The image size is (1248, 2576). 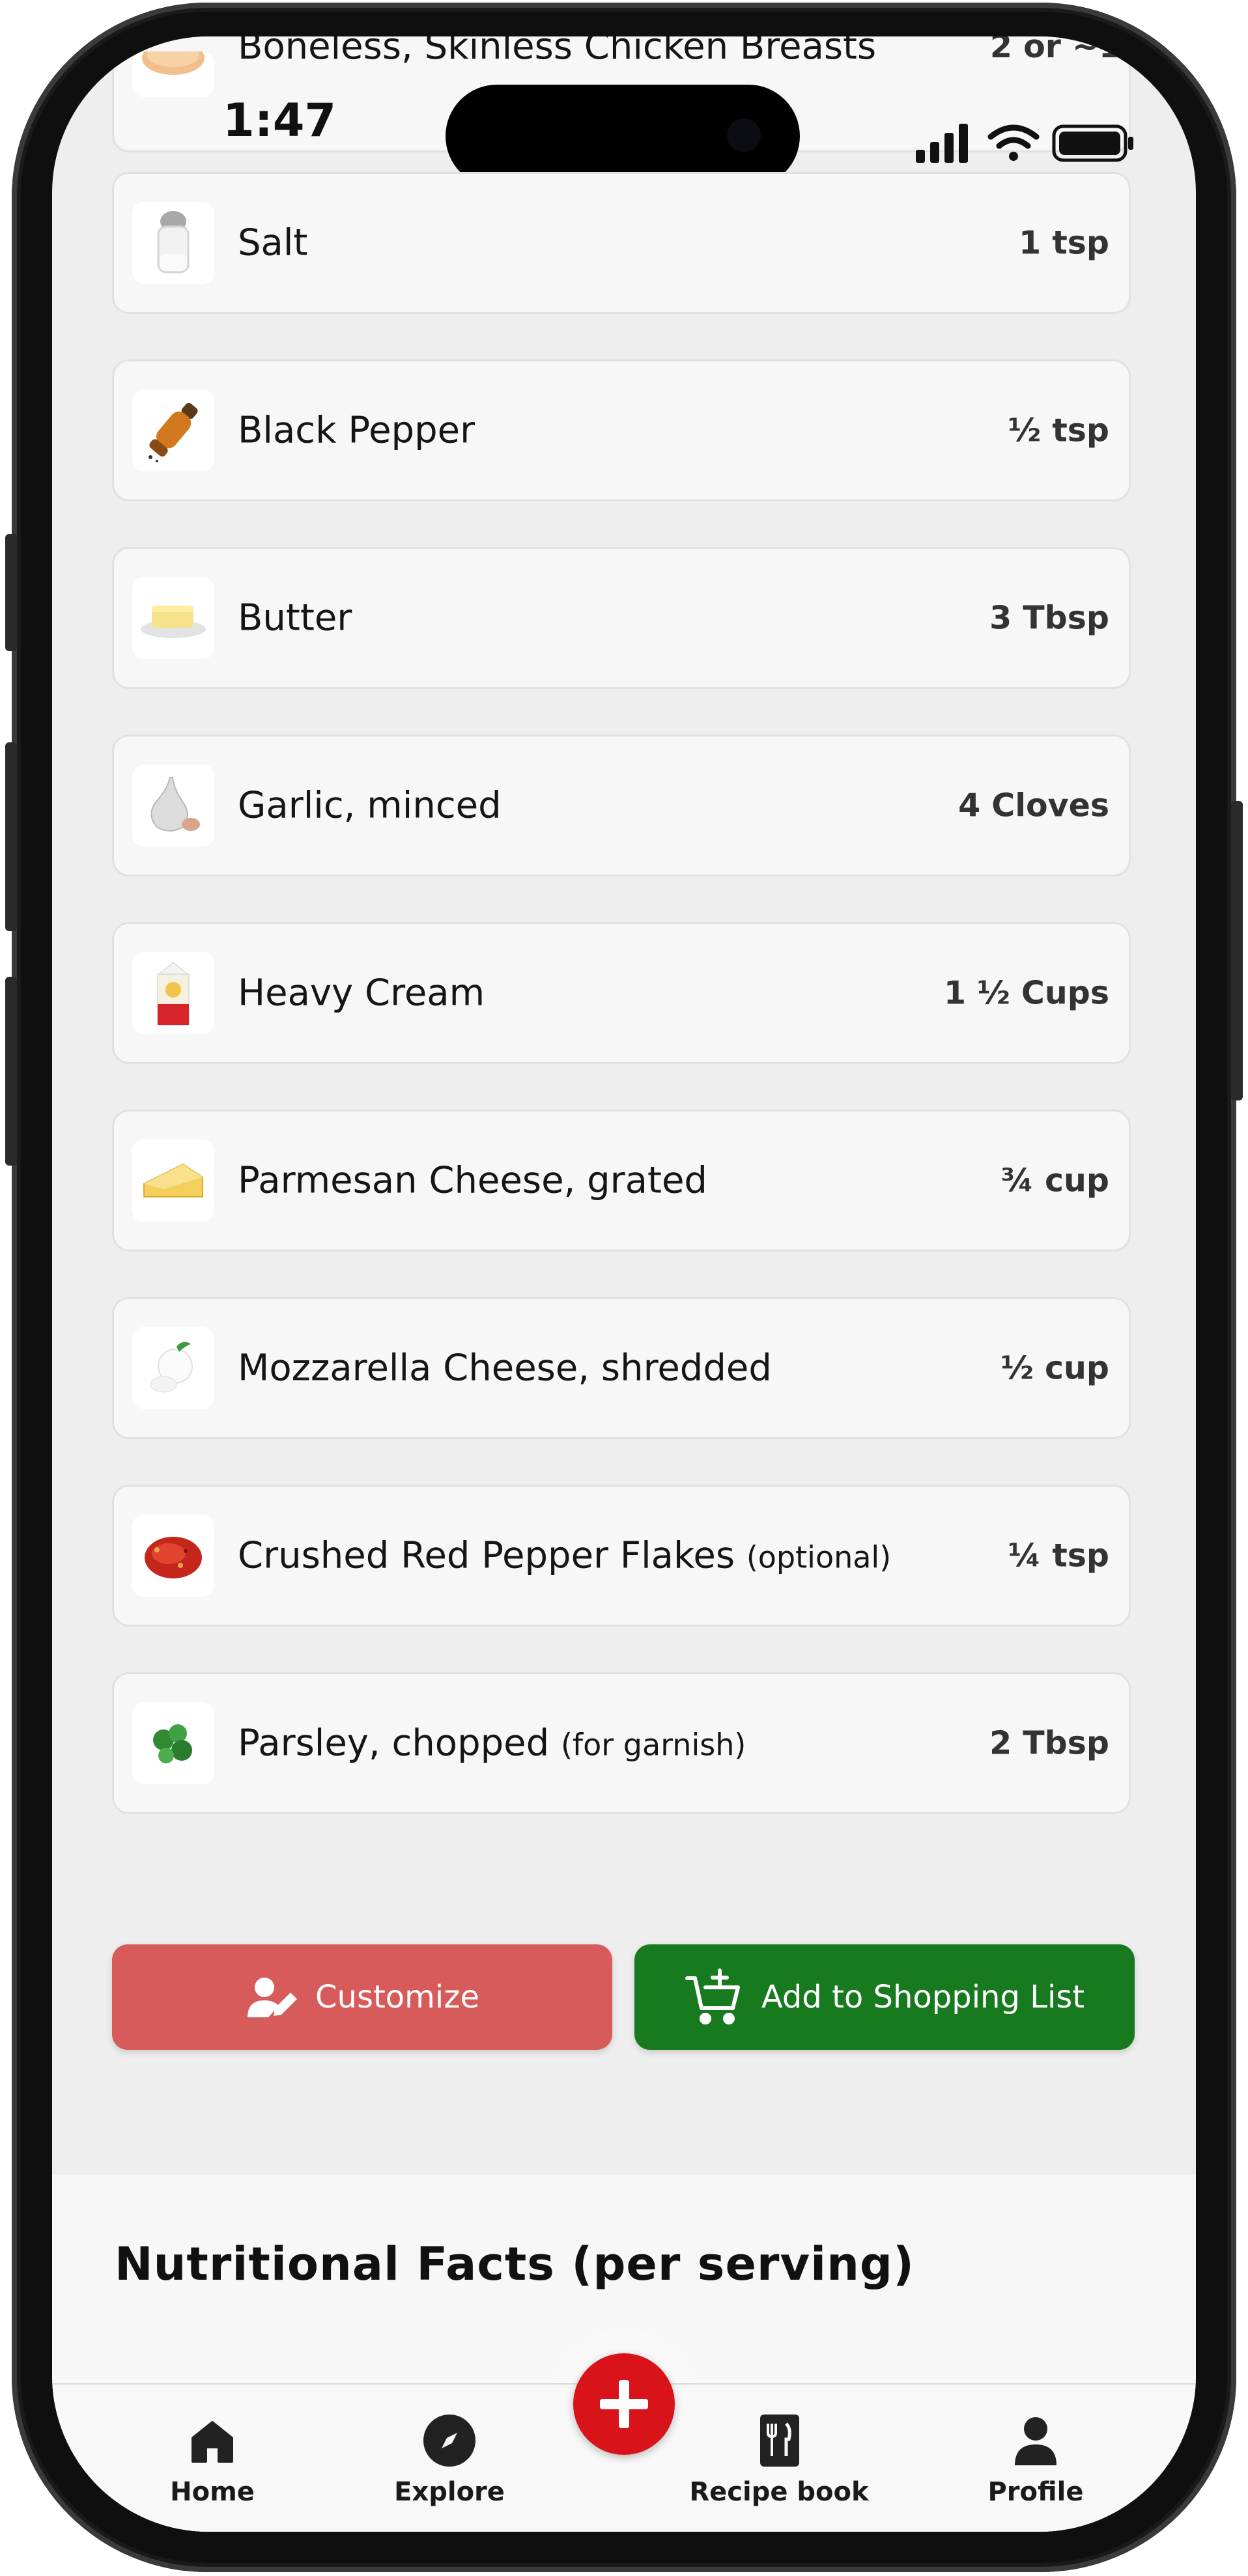 What do you see at coordinates (173, 74) in the screenshot?
I see `chicken-icon` at bounding box center [173, 74].